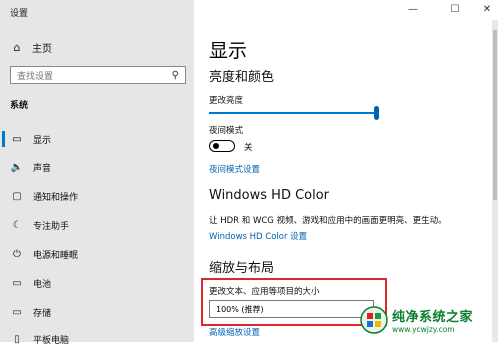 The width and height of the screenshot is (500, 346). Describe the element at coordinates (17, 167) in the screenshot. I see `speaker-icon: 🔈` at that location.